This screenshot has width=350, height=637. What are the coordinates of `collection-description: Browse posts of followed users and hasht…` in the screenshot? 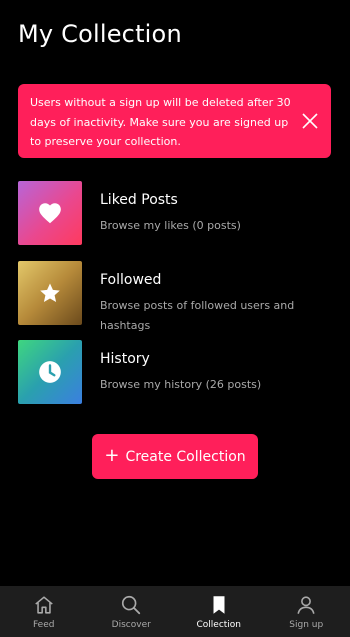 It's located at (197, 315).